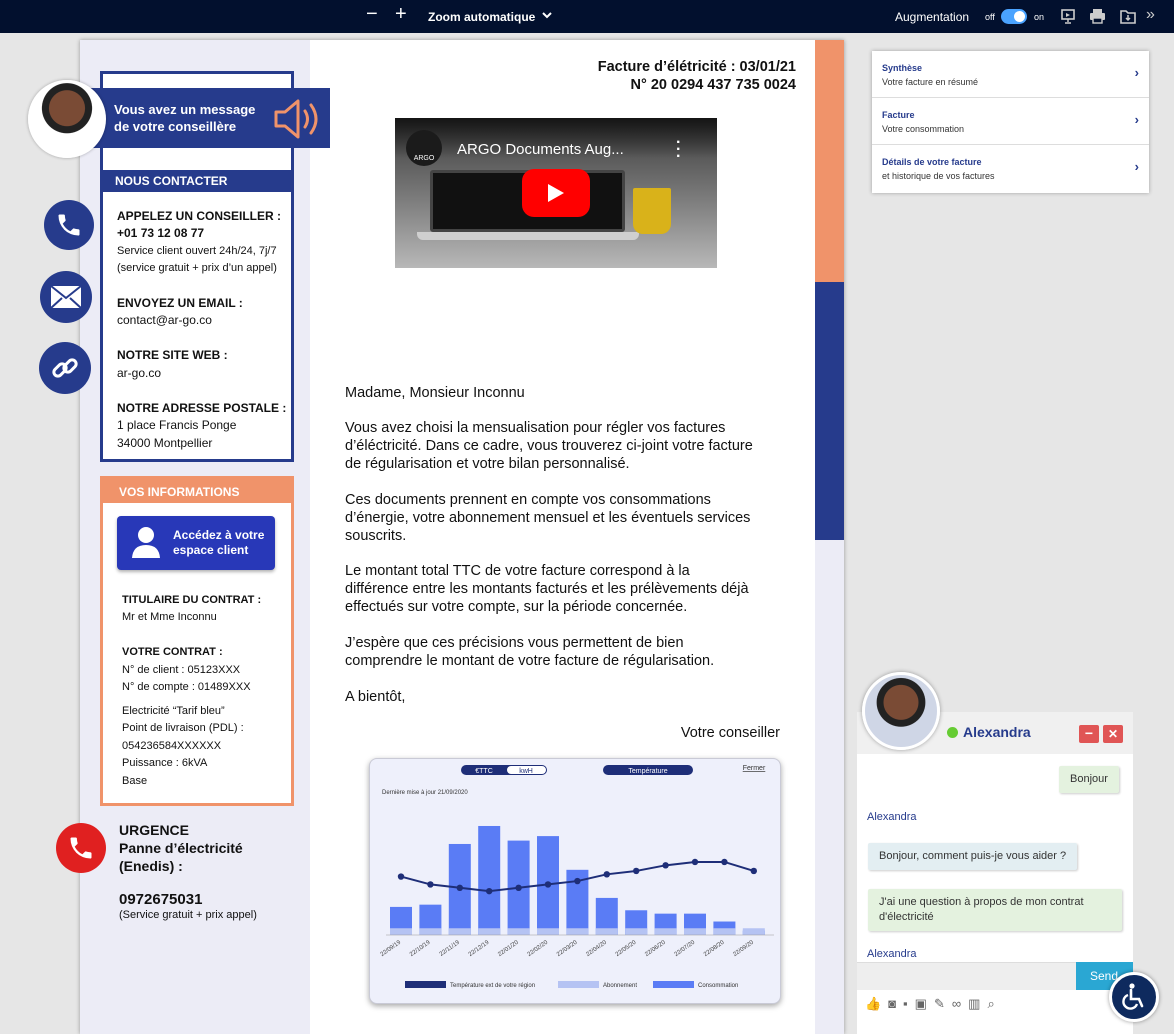  What do you see at coordinates (743, 948) in the screenshot?
I see `x-tick-label: 22/09/20` at bounding box center [743, 948].